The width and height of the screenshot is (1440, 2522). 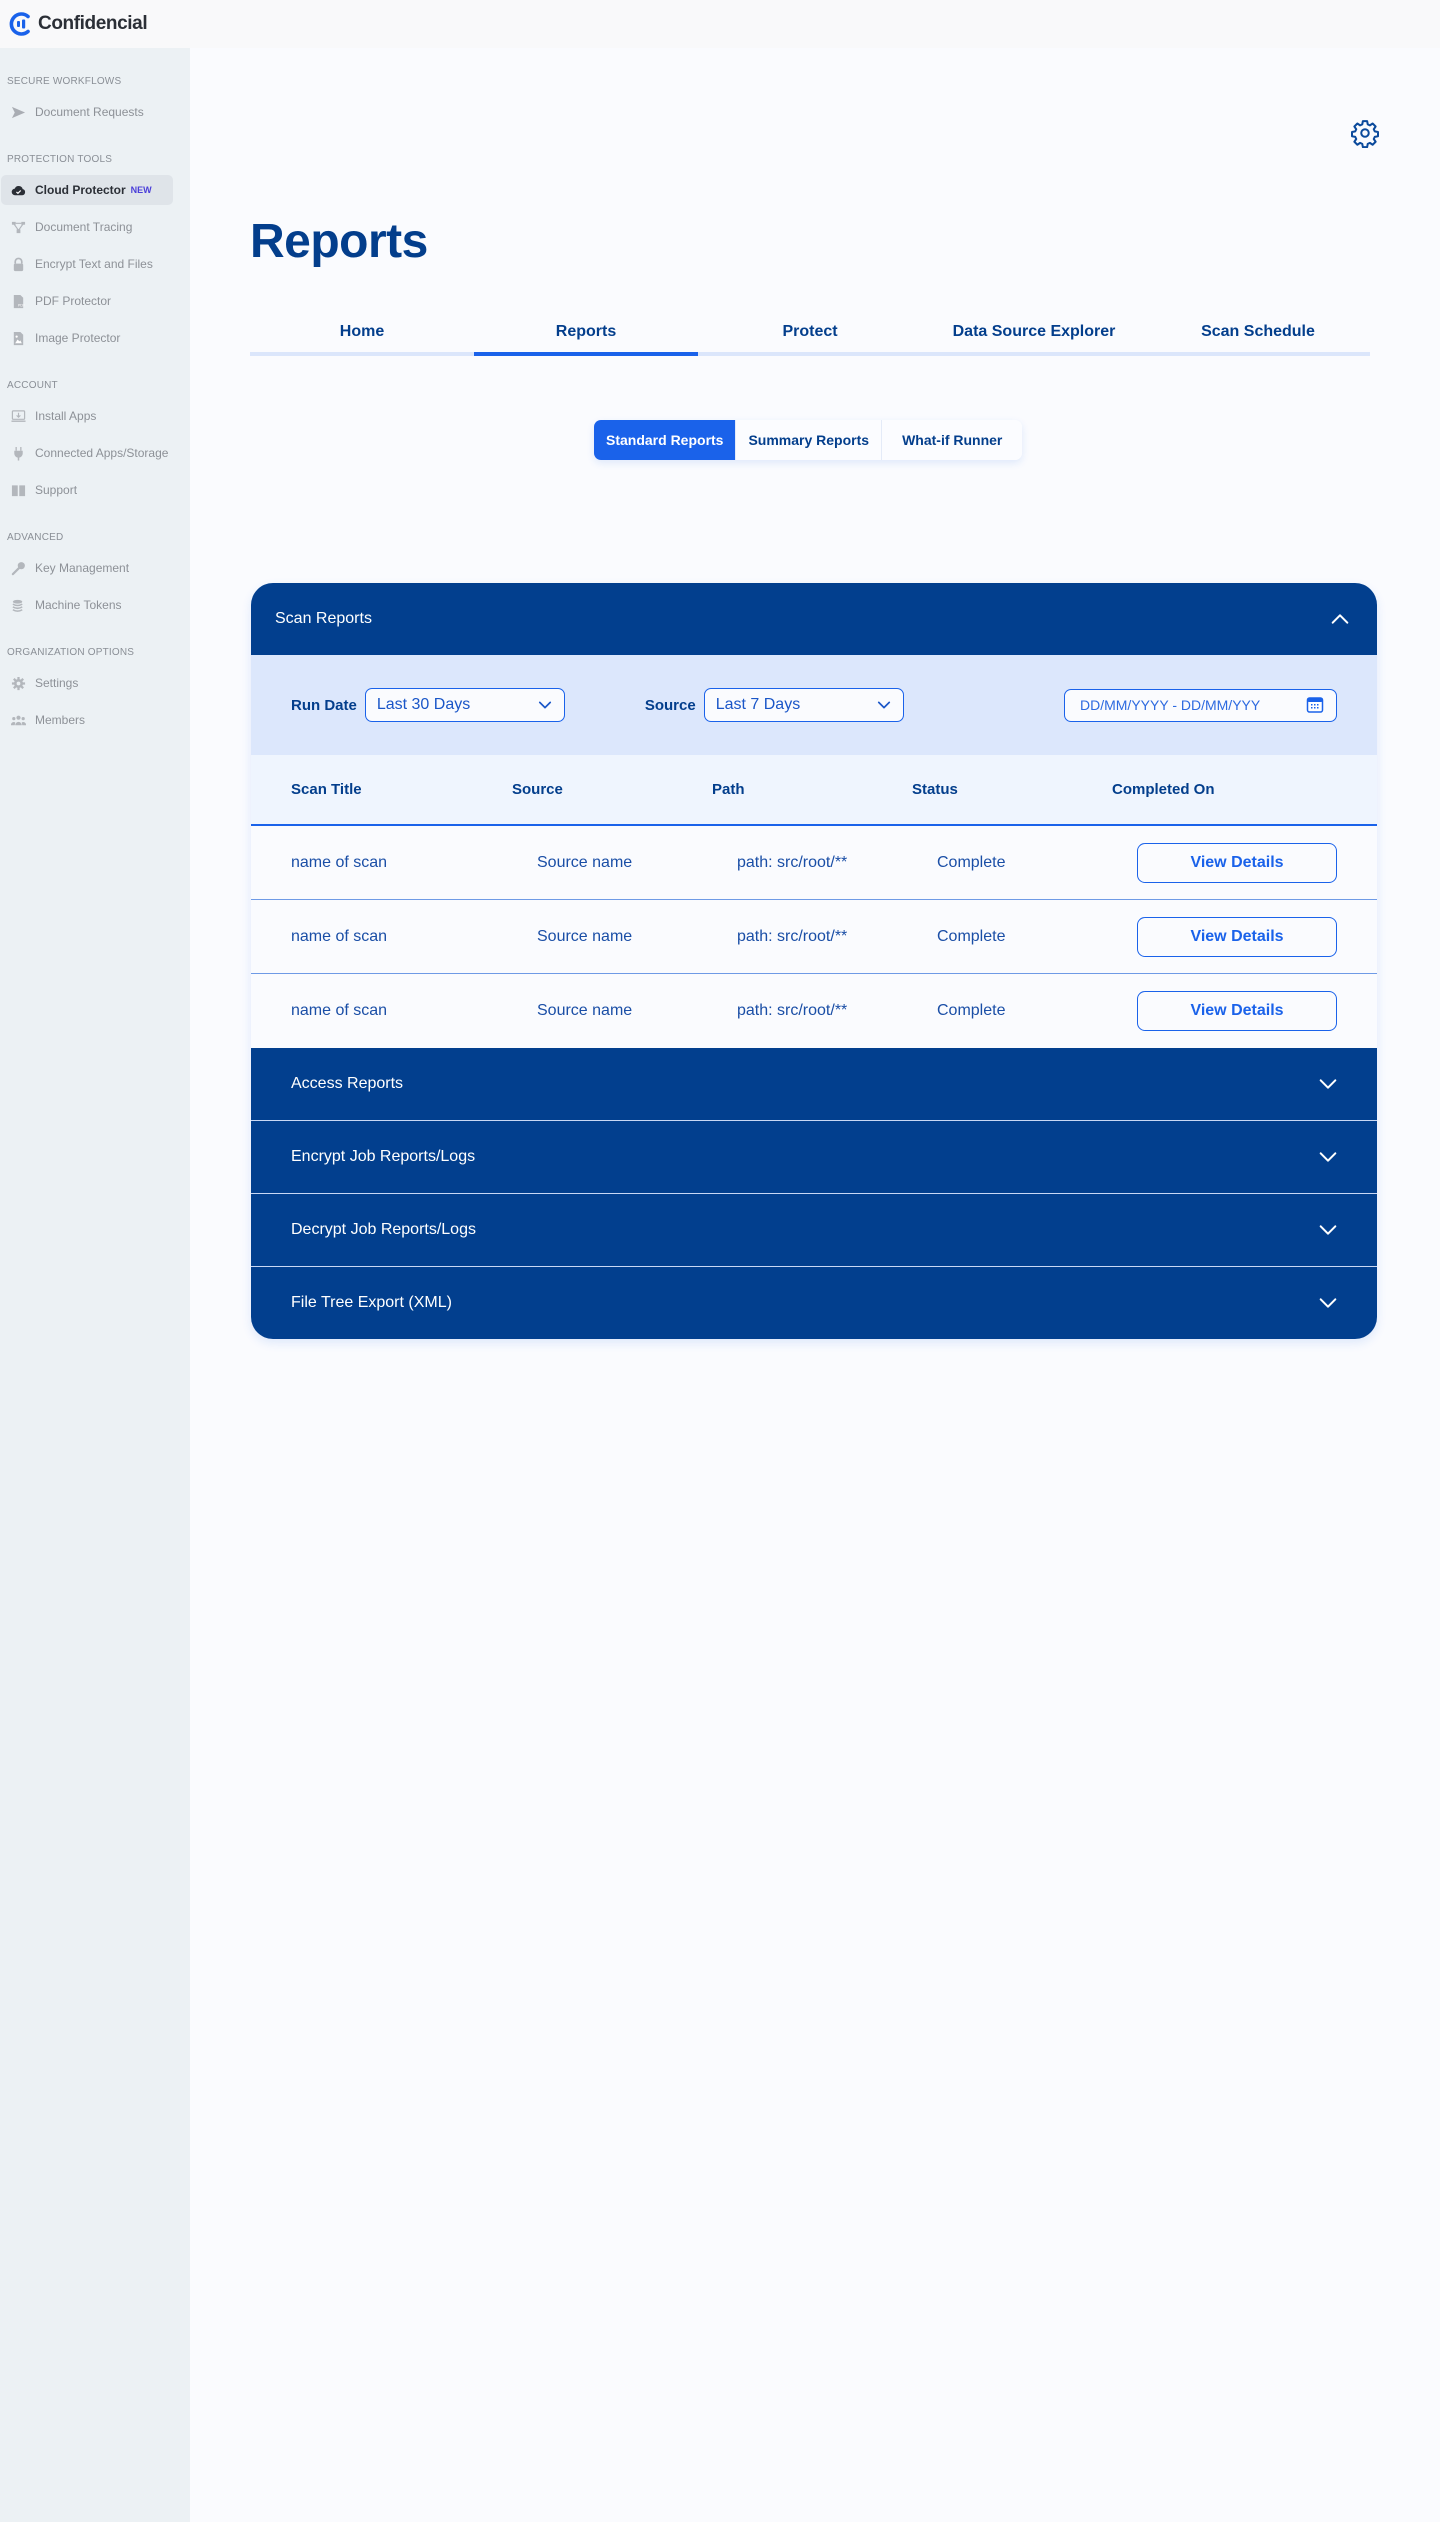 I want to click on sidebar-item-connected-apps-storage: Connected Apps/Storage, so click(x=87, y=453).